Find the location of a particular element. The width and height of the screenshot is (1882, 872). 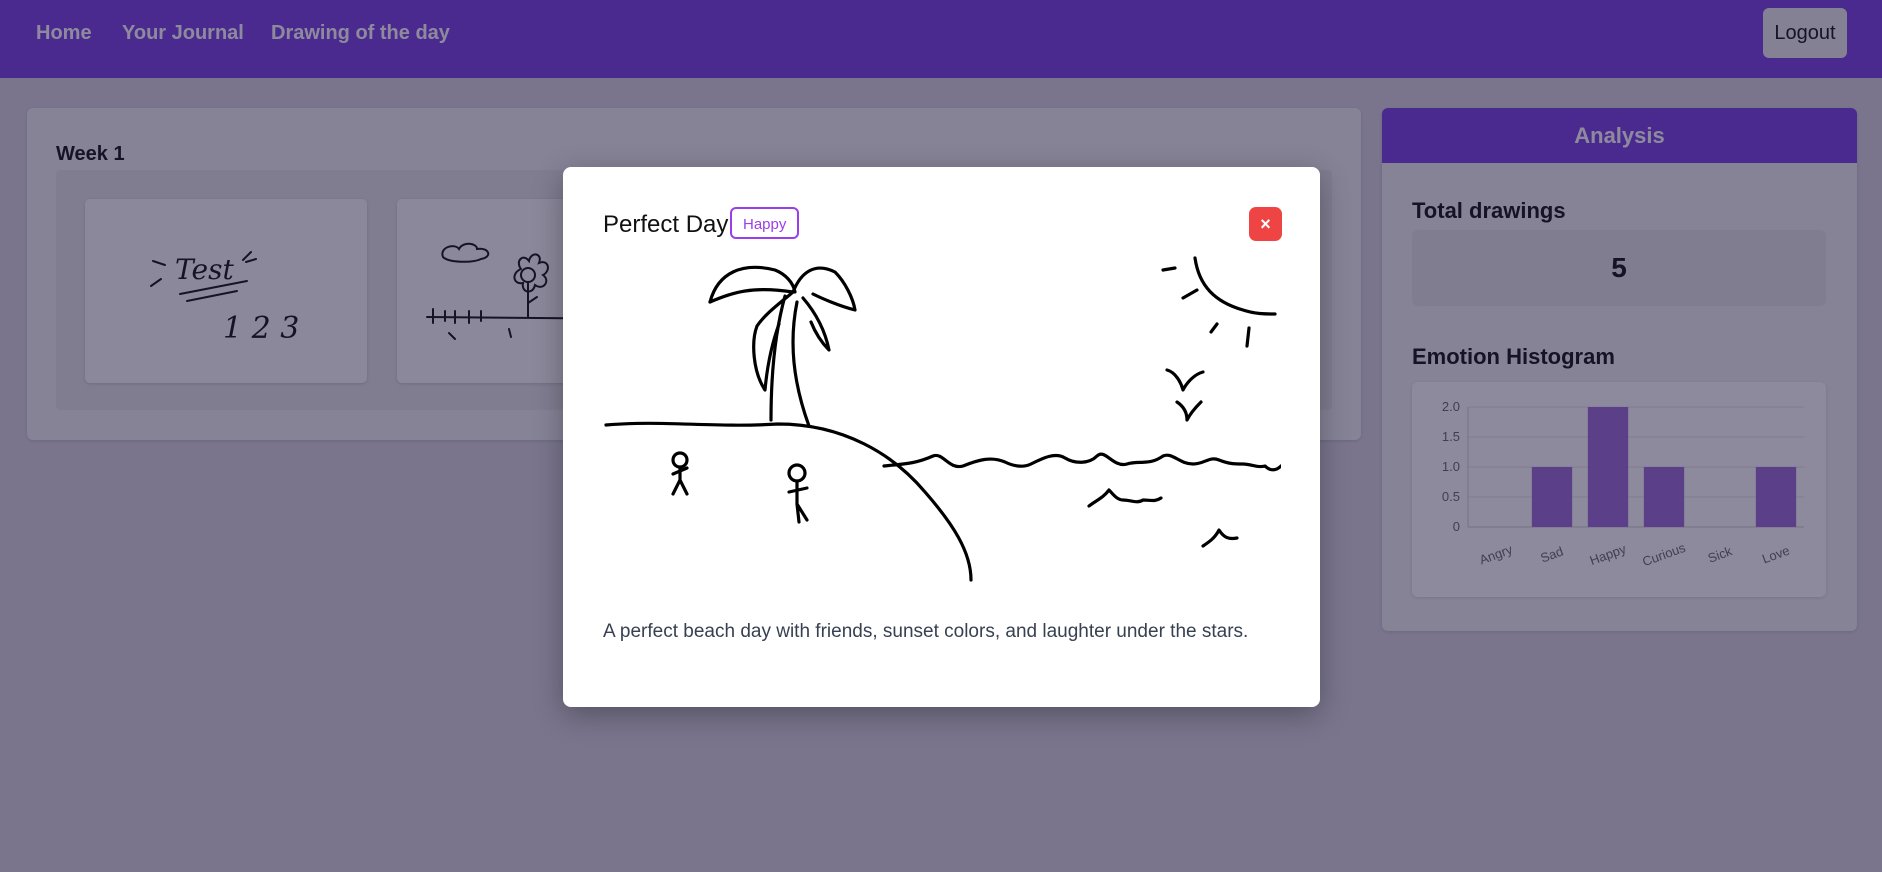

modal-title: Perfect Day is located at coordinates (666, 224).